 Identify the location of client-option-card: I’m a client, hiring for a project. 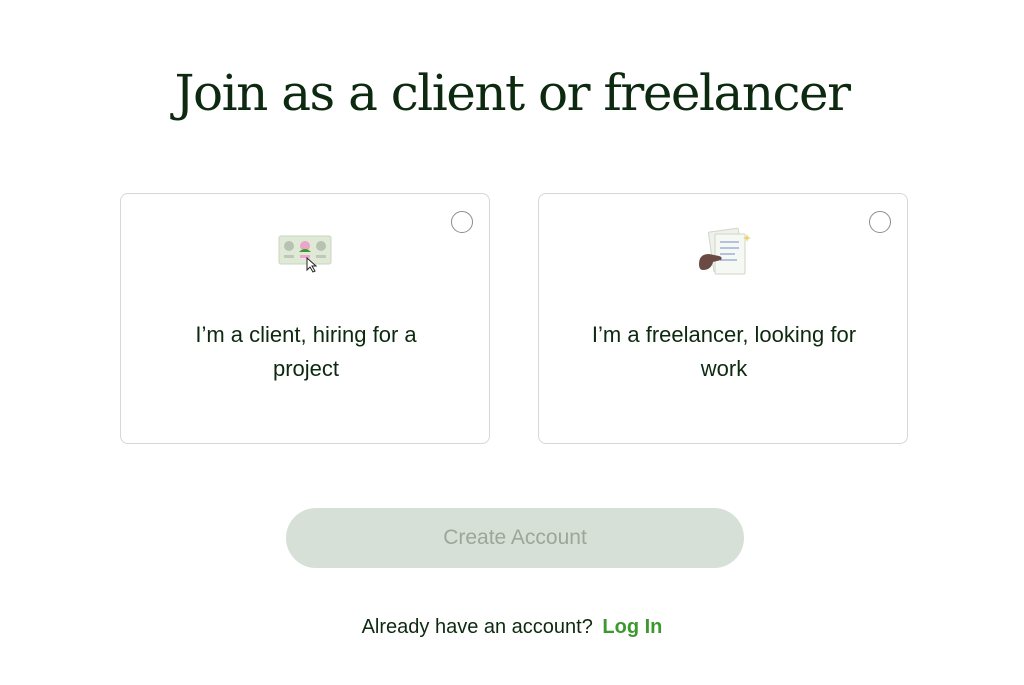
(305, 318).